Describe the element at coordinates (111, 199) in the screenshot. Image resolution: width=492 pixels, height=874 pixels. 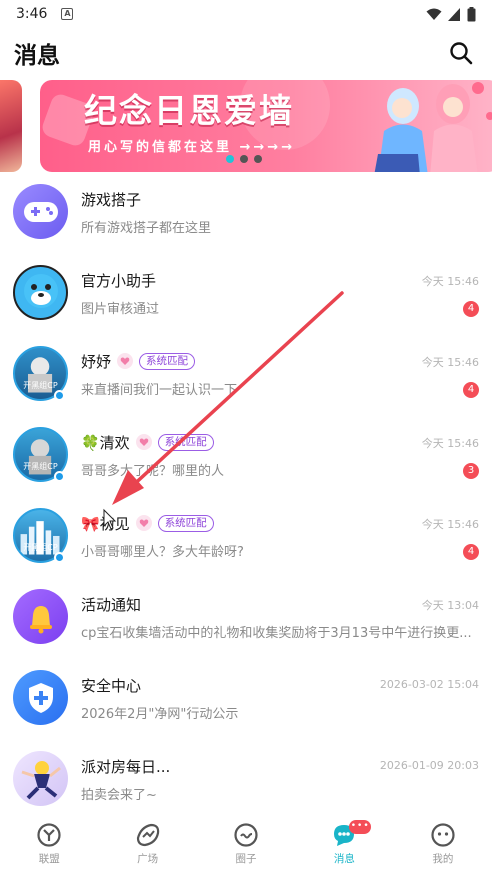
I see `contact-name: 游戏搭子` at that location.